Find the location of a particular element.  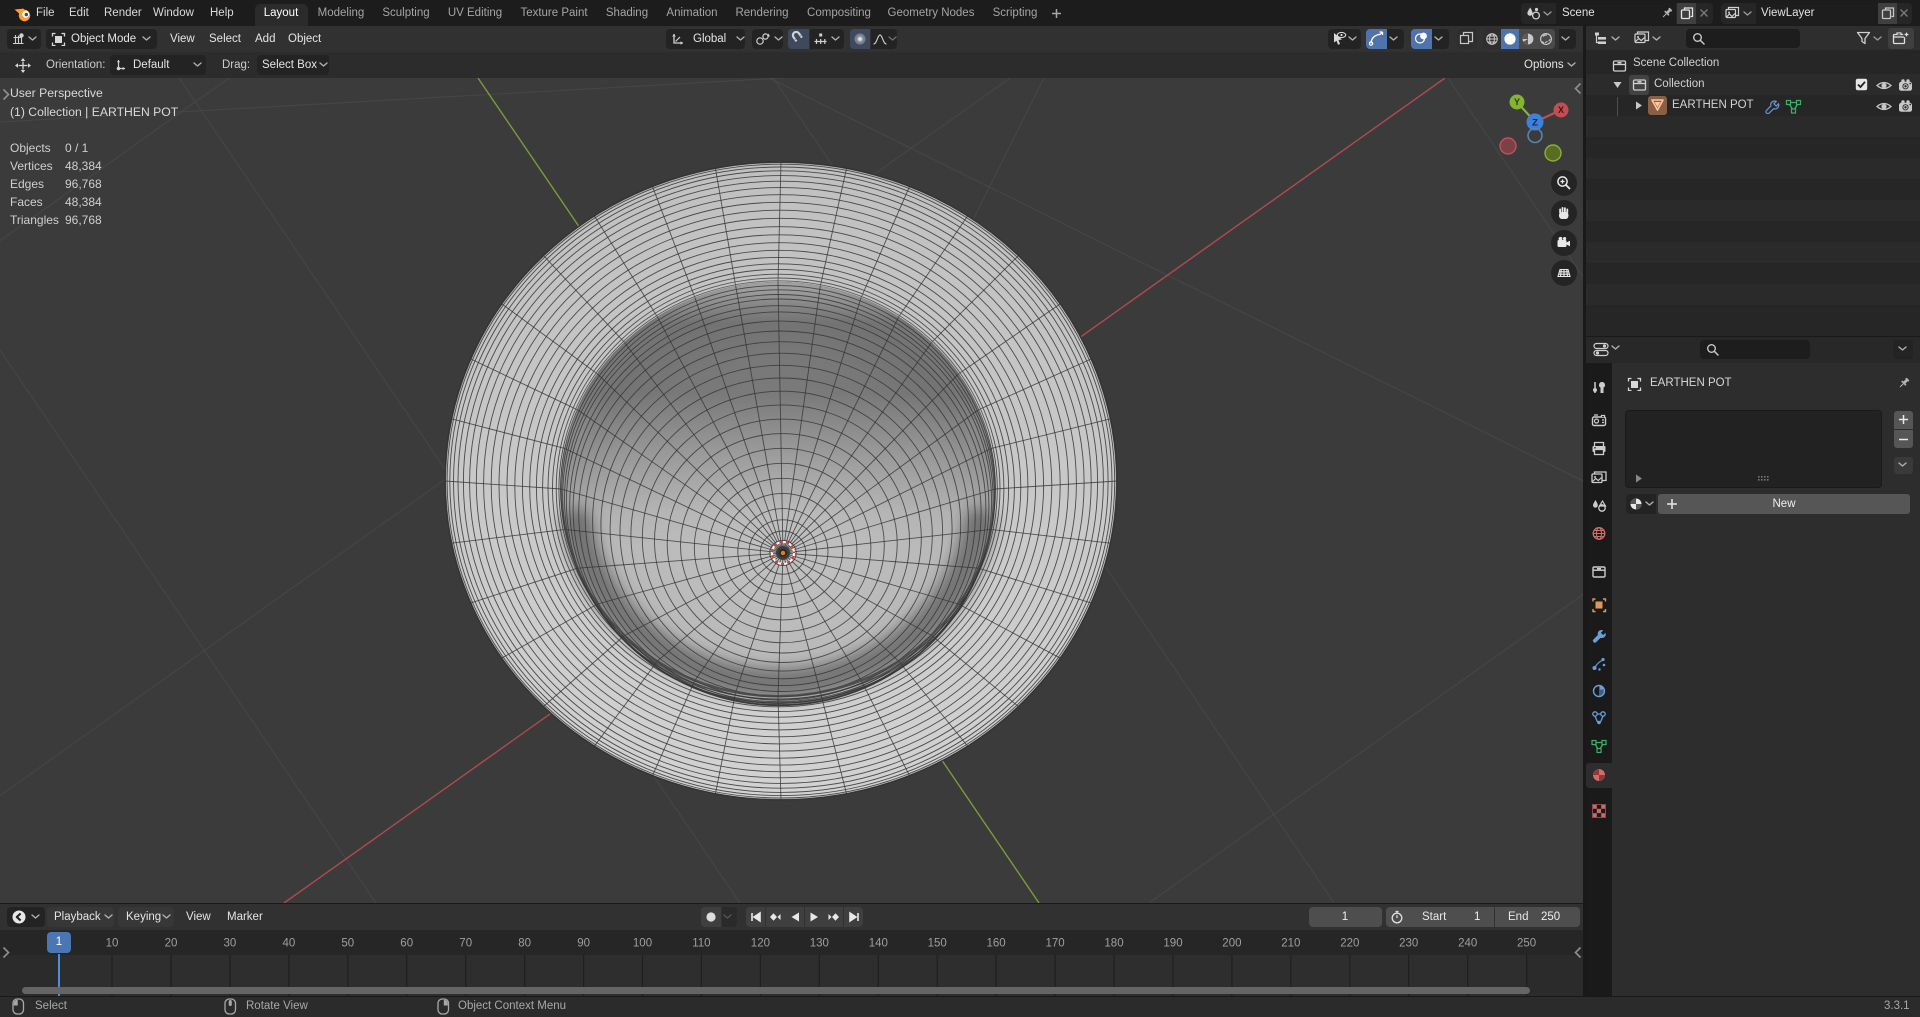

svg-text: 40 is located at coordinates (289, 944).